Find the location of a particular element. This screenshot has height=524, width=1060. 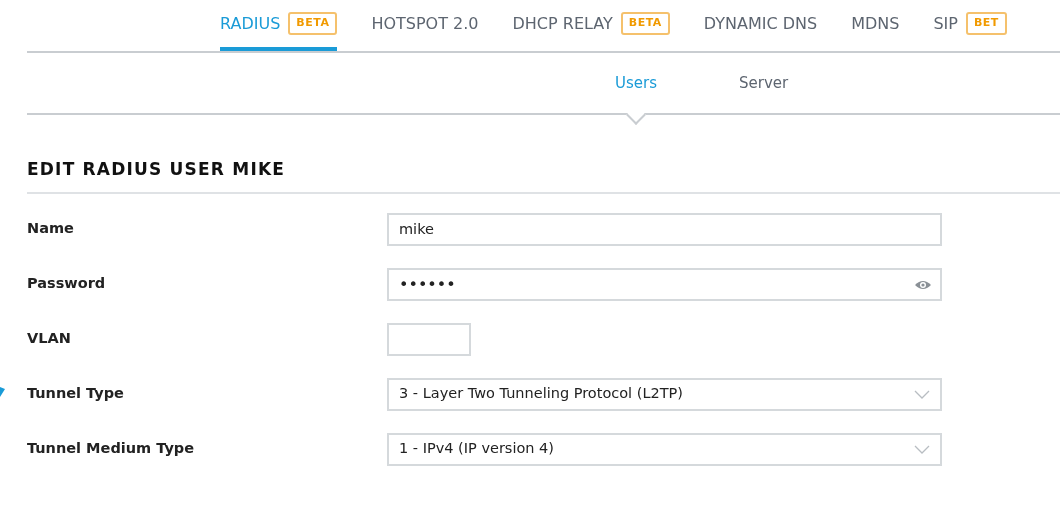

nav-tab: DYNAMIC DNS is located at coordinates (760, 25).